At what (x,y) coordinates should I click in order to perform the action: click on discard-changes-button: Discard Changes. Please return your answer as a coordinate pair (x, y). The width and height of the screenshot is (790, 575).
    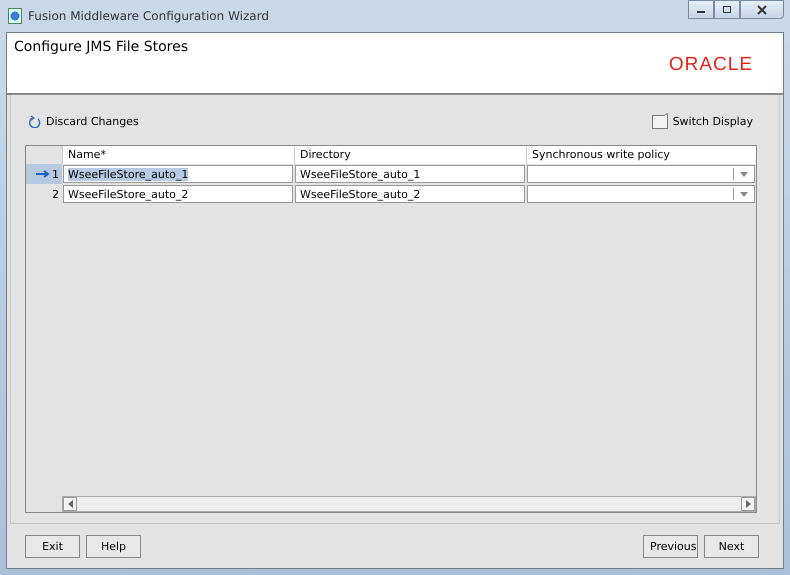
    Looking at the image, I should click on (84, 121).